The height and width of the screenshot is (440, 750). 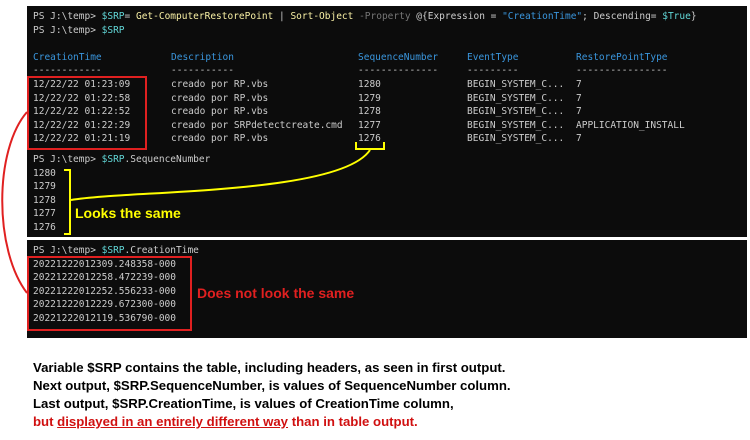 What do you see at coordinates (14, 202) in the screenshot?
I see `red-connector` at bounding box center [14, 202].